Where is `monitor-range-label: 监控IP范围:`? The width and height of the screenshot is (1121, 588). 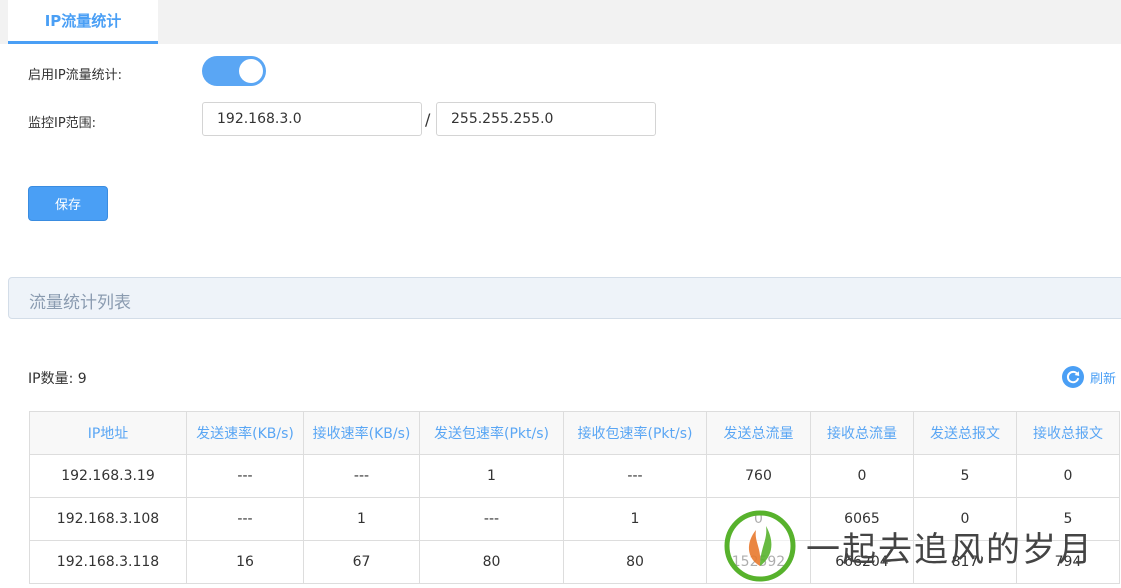 monitor-range-label: 监控IP范围: is located at coordinates (62, 123).